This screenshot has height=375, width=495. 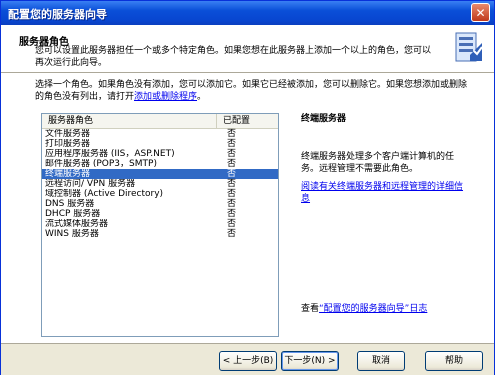 I want to click on title-bar: 配置您的服务器向导 ✕, so click(x=247, y=13).